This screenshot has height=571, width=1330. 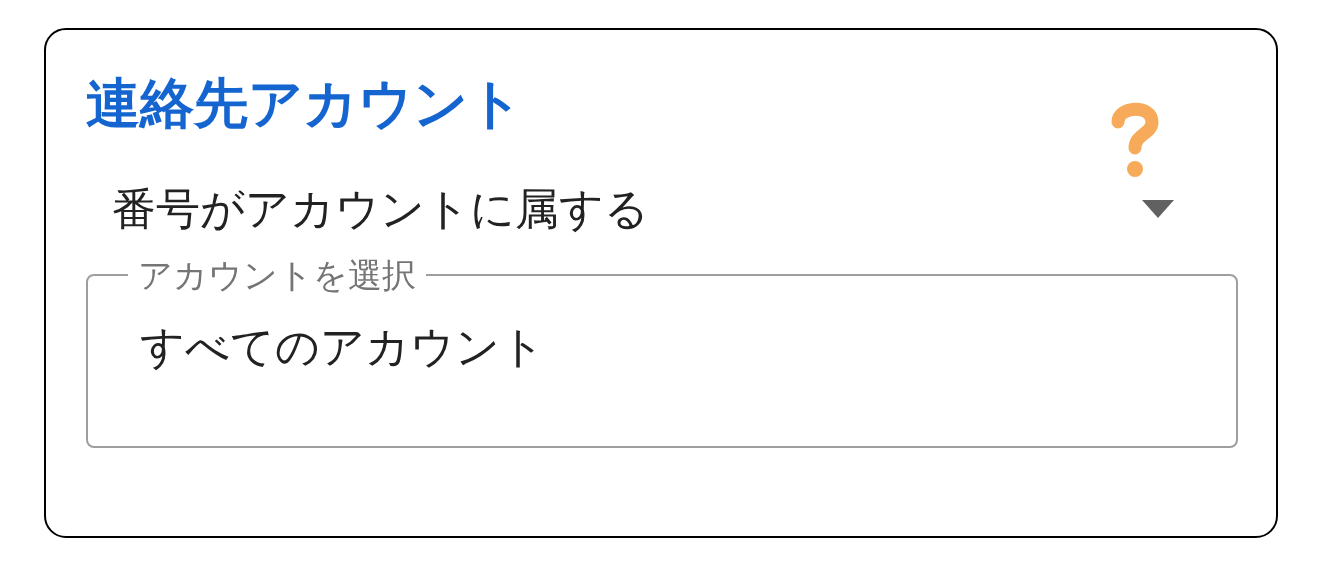 I want to click on filter-dropdown: 番号がアカウントに属する, so click(x=661, y=209).